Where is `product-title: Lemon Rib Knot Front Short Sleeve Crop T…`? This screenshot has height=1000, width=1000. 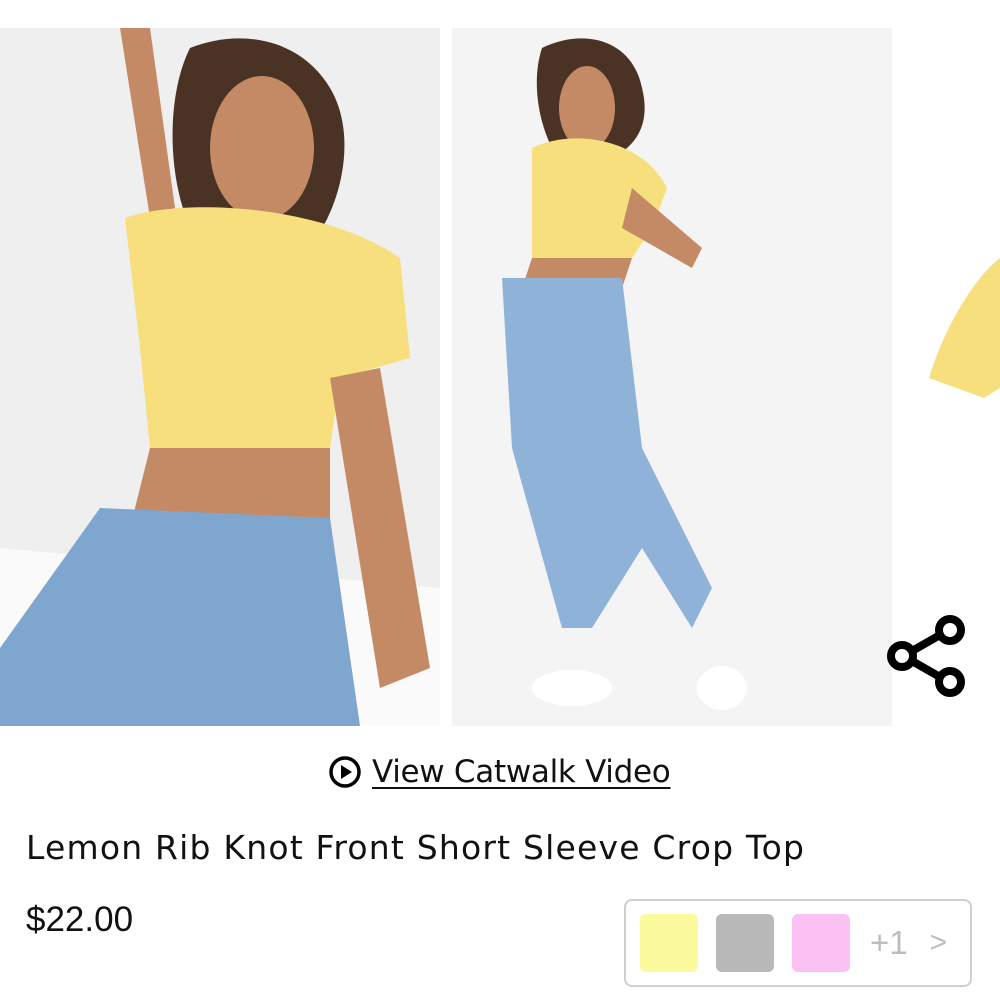
product-title: Lemon Rib Knot Front Short Sleeve Crop T… is located at coordinates (416, 847).